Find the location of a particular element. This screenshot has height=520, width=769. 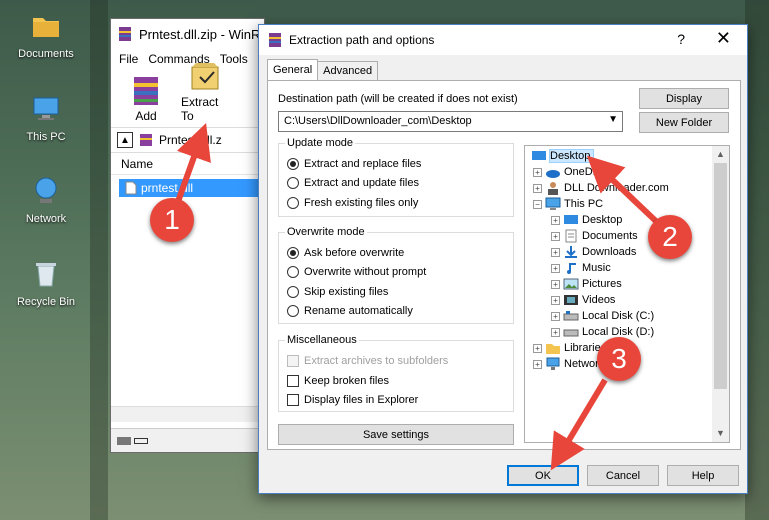

file-row: prntest.dll is located at coordinates (189, 188).